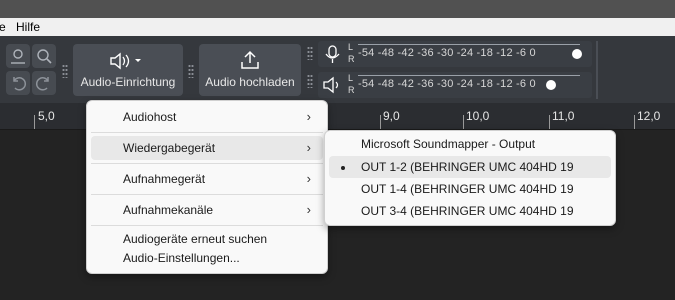 Image resolution: width=675 pixels, height=300 pixels. Describe the element at coordinates (46, 116) in the screenshot. I see `ruler-label: 5,0` at that location.